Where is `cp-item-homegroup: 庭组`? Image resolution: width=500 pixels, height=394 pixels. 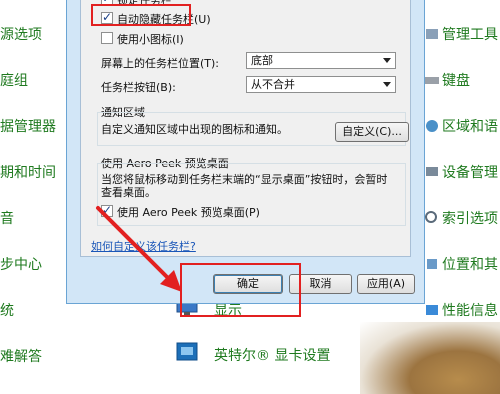
cp-item-homegroup: 庭组 is located at coordinates (14, 80).